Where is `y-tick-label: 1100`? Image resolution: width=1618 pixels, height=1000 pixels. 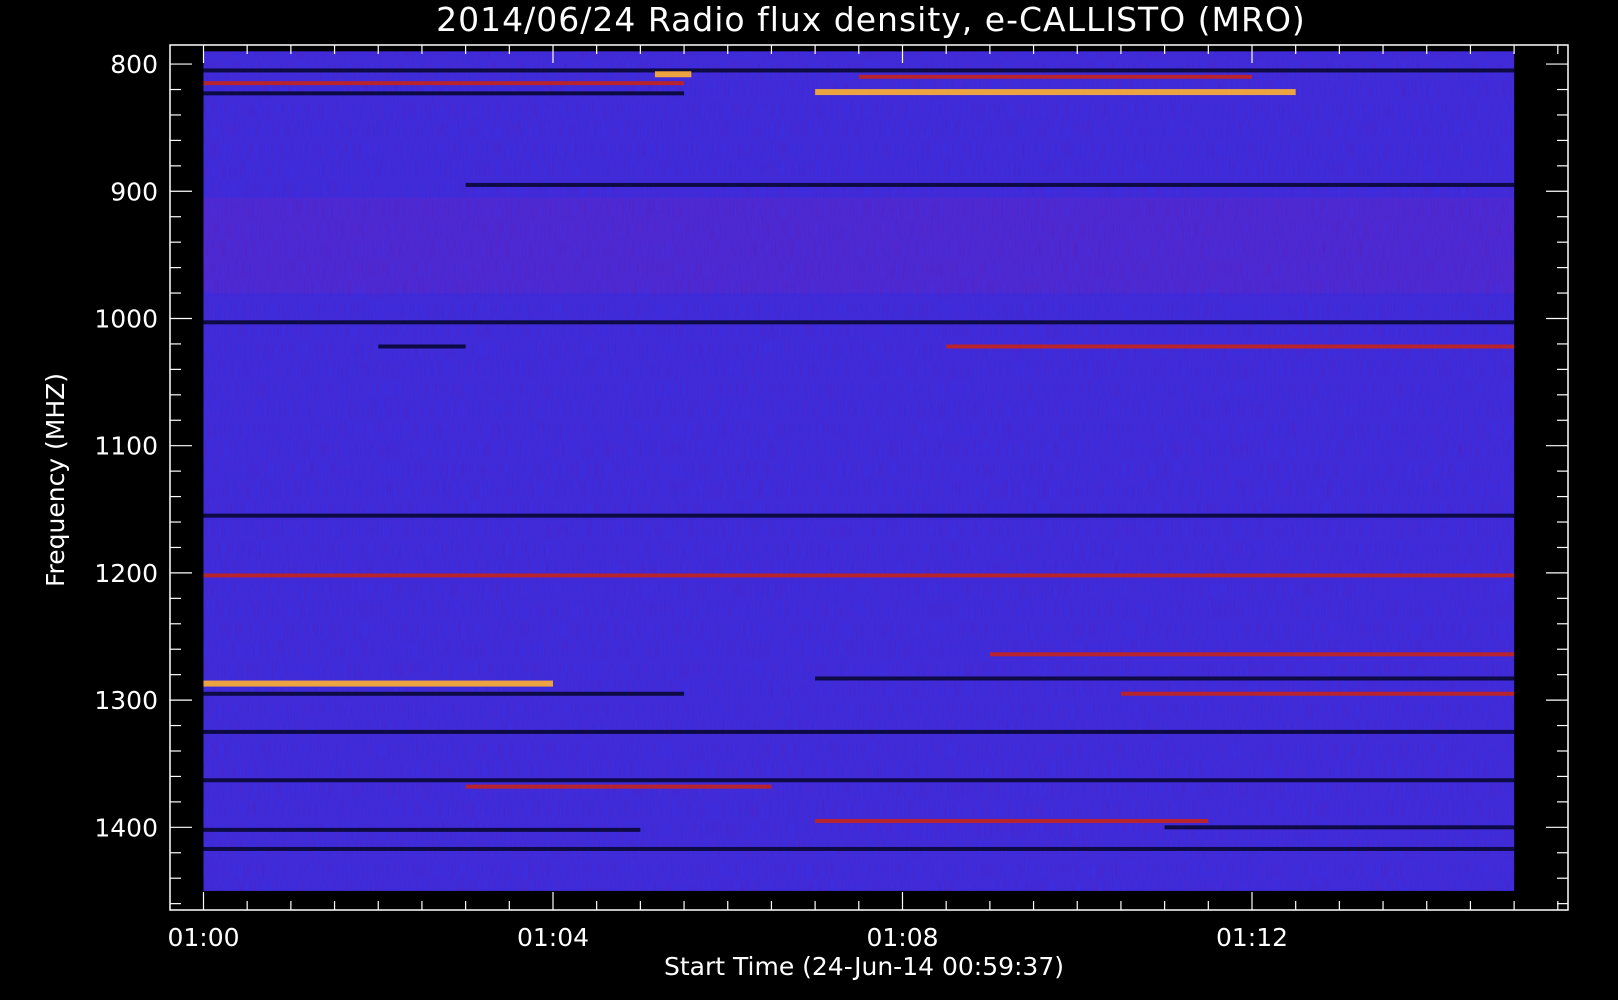 y-tick-label: 1100 is located at coordinates (126, 446).